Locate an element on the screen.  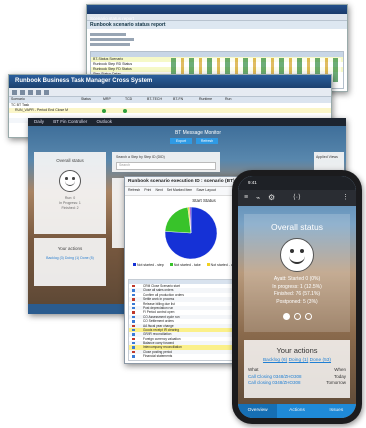
backlog-link: Backlog (3) is located at coordinates (55, 258).